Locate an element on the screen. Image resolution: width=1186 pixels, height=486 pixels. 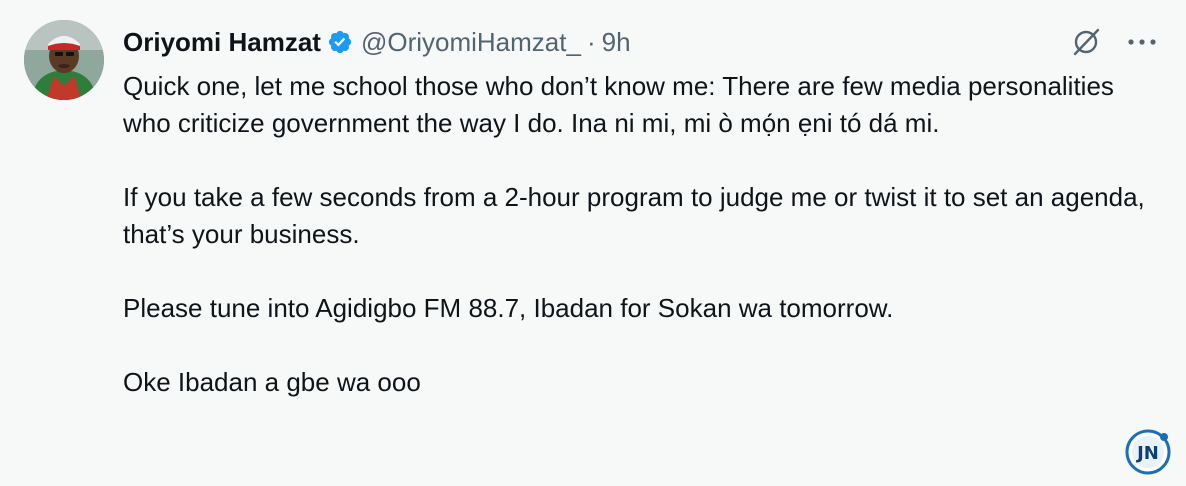
jn-logo: JN is located at coordinates (1148, 452).